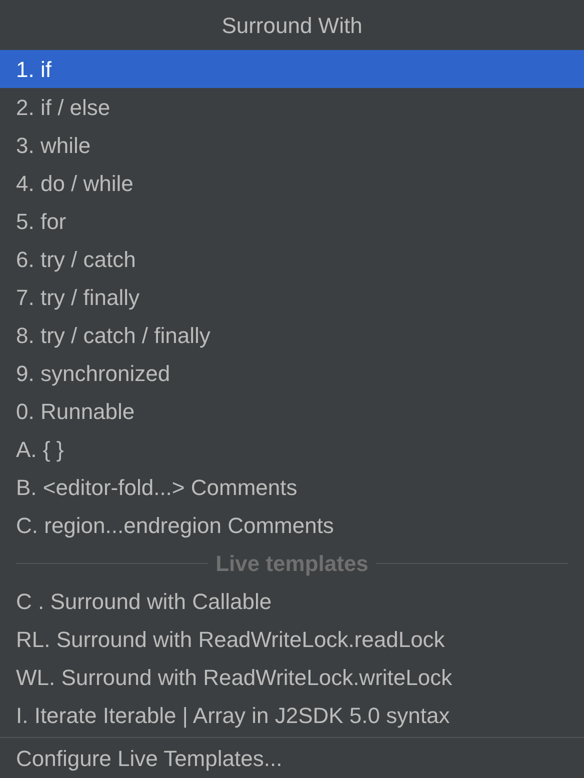 This screenshot has width=584, height=778. What do you see at coordinates (292, 183) in the screenshot?
I see `menu-item: 4. do / while` at bounding box center [292, 183].